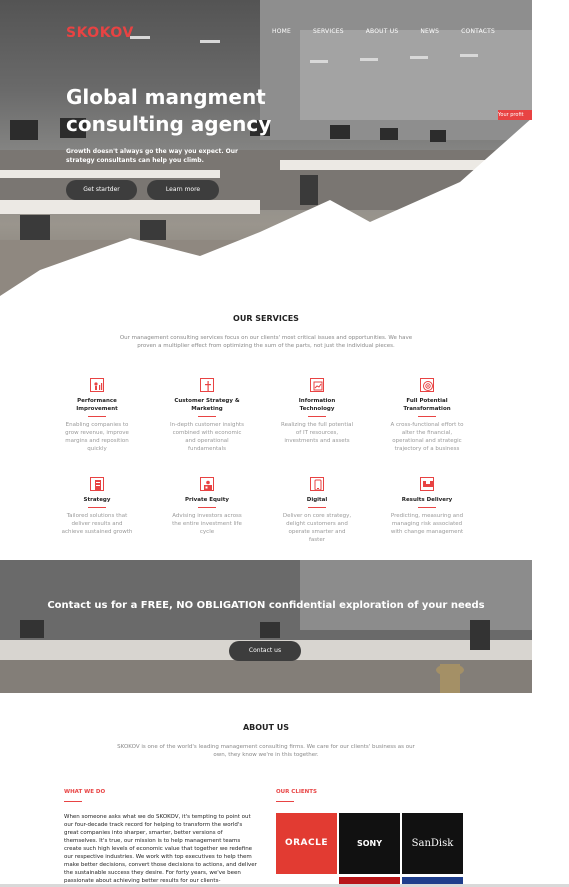 The width and height of the screenshot is (569, 887). I want to click on tech-chart-icon, so click(317, 385).